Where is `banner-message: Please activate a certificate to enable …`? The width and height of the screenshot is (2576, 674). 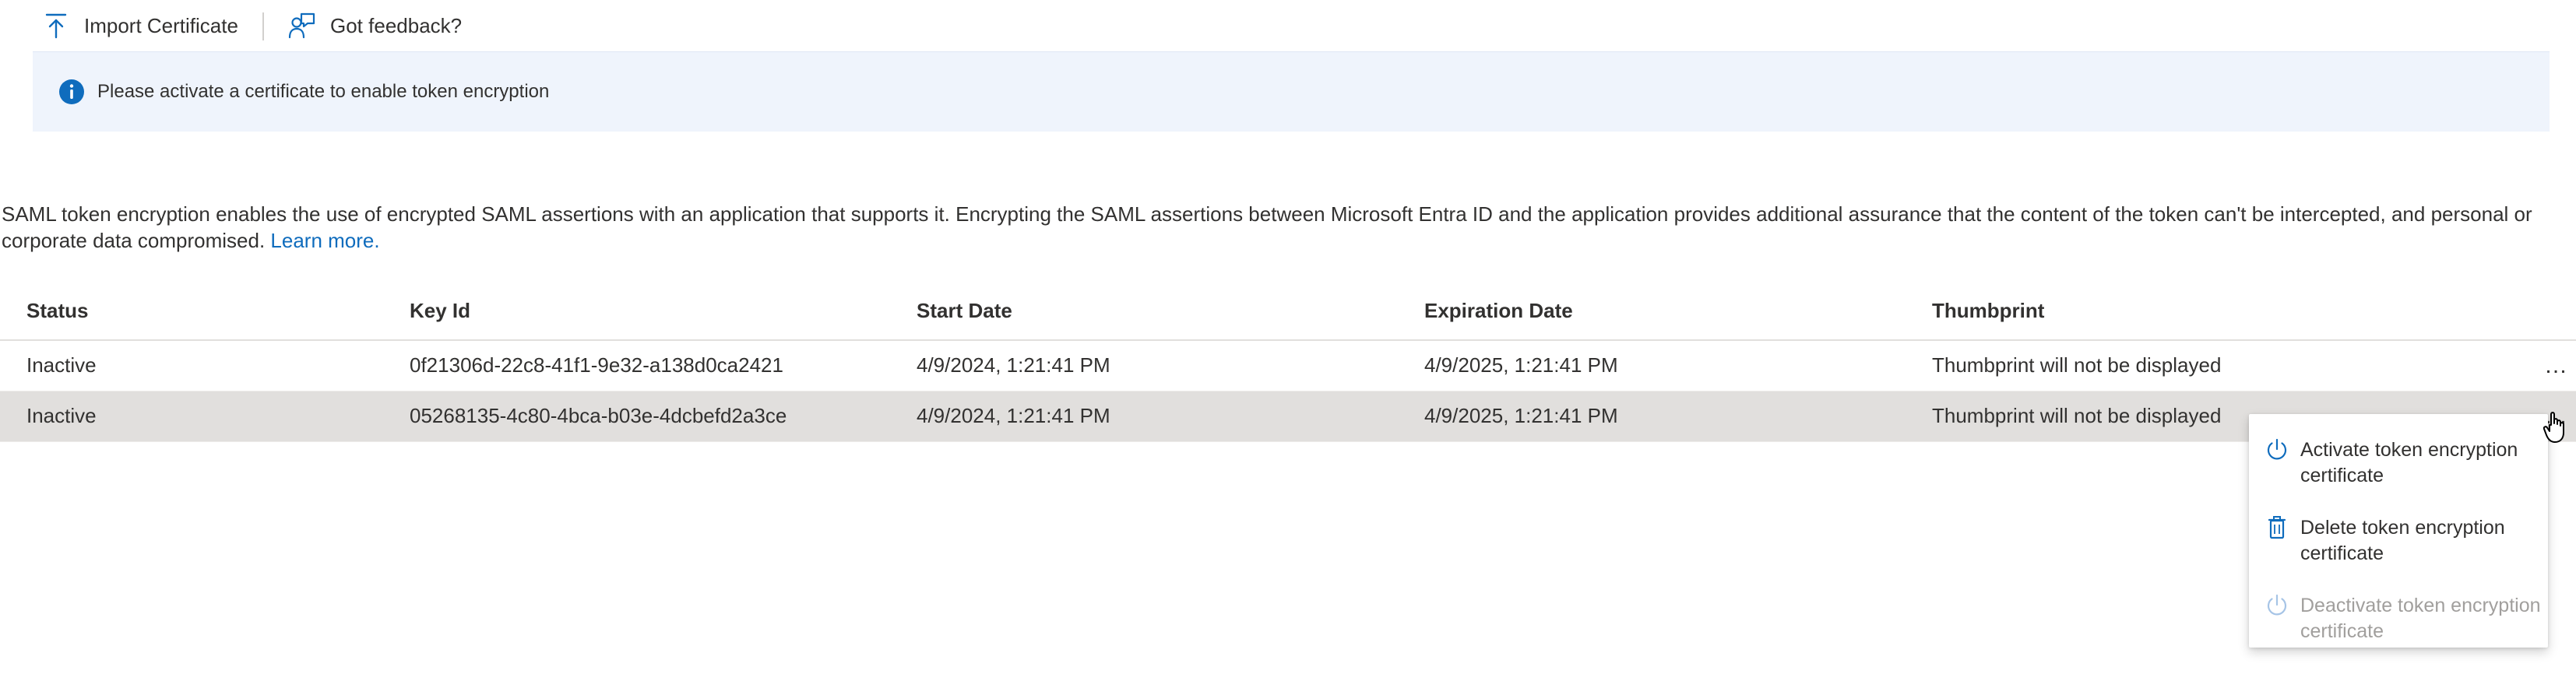 banner-message: Please activate a certificate to enable … is located at coordinates (323, 91).